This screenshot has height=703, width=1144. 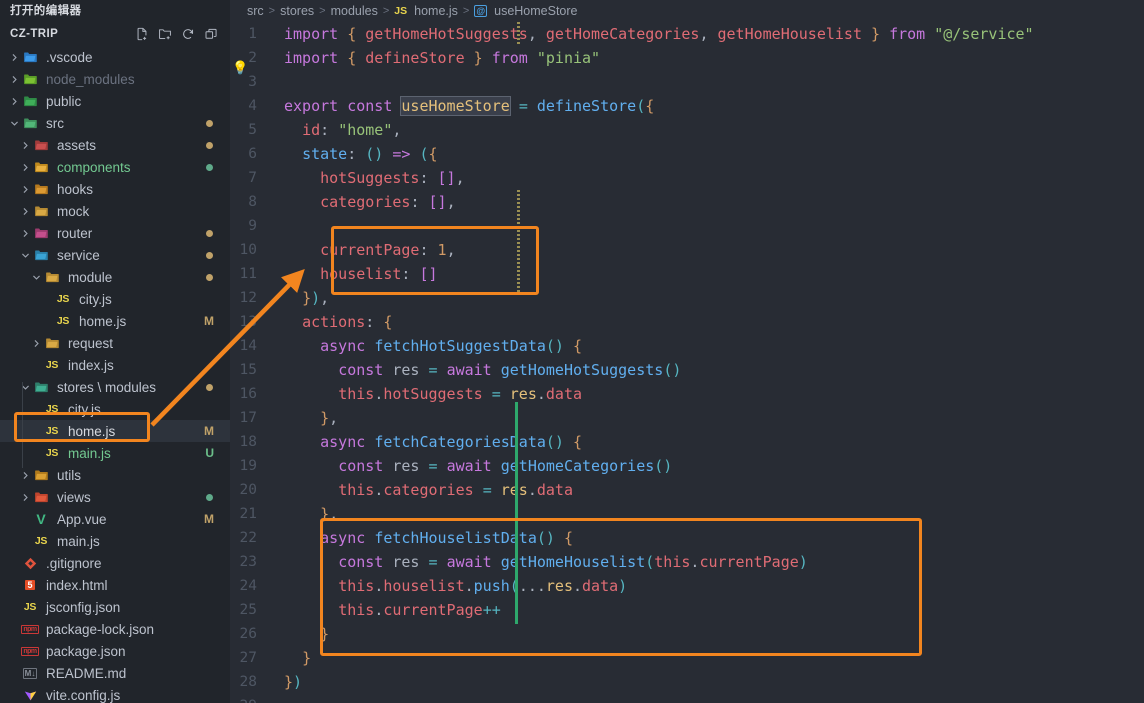 What do you see at coordinates (115, 629) in the screenshot?
I see `tree-file-package-lock.json: npm package-lock.json` at bounding box center [115, 629].